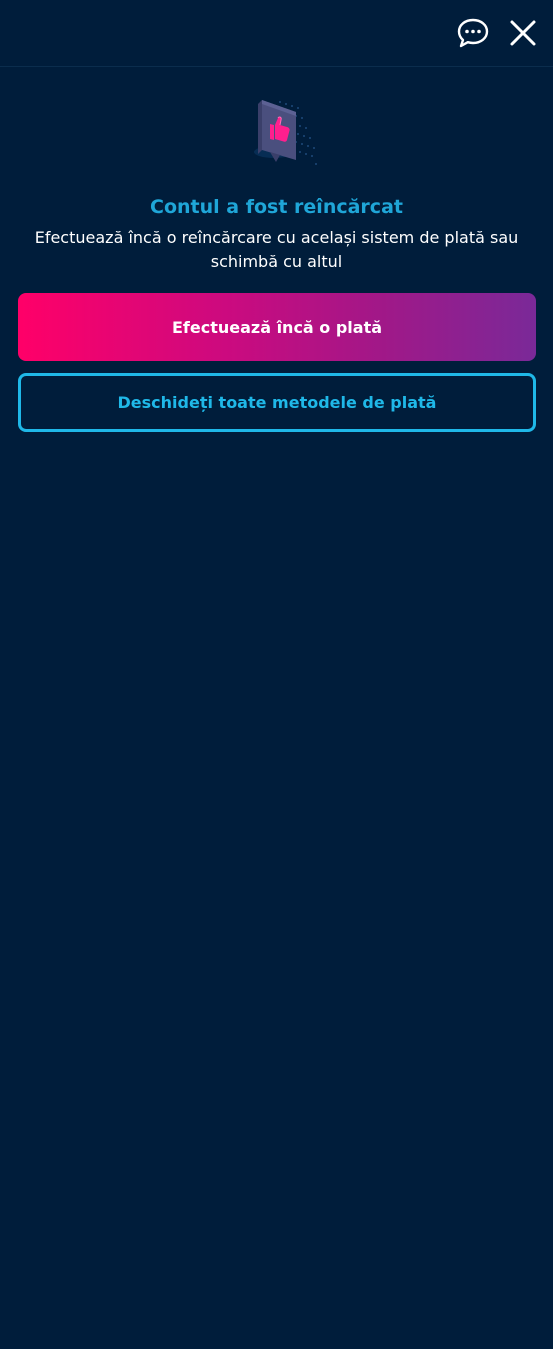  I want to click on close-icon, so click(523, 33).